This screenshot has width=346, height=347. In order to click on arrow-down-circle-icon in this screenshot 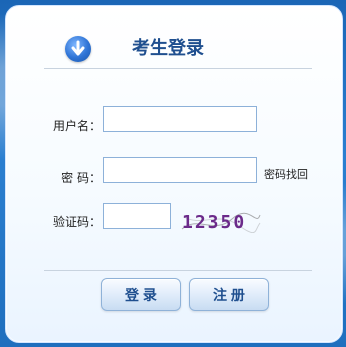, I will do `click(78, 49)`.